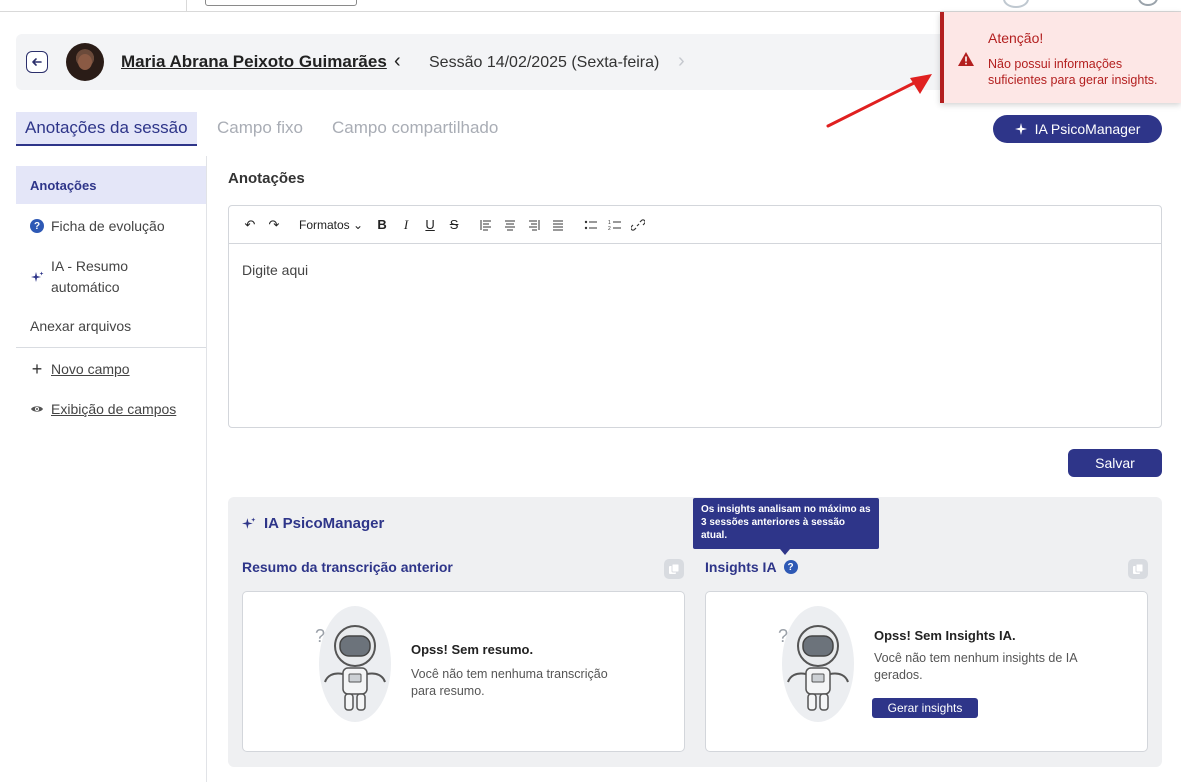  I want to click on patient-avatar, so click(85, 62).